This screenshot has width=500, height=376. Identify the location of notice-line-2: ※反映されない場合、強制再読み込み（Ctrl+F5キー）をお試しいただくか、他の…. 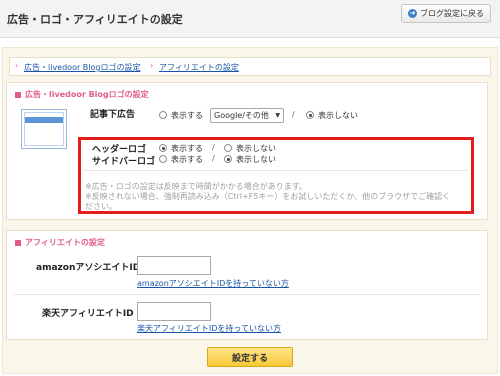
(268, 196).